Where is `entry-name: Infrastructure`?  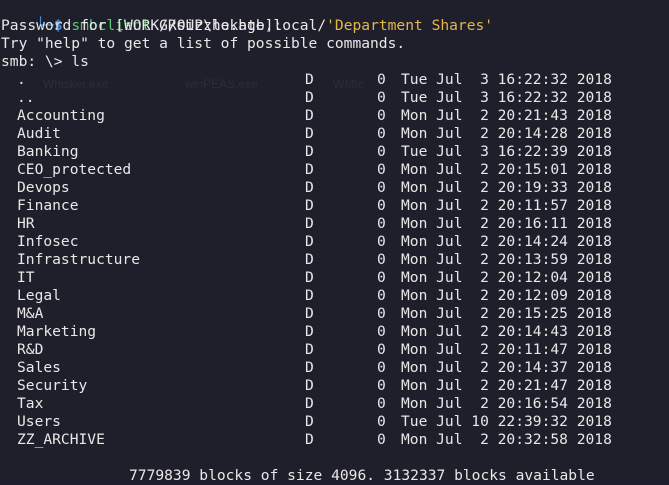
entry-name: Infrastructure is located at coordinates (79, 259).